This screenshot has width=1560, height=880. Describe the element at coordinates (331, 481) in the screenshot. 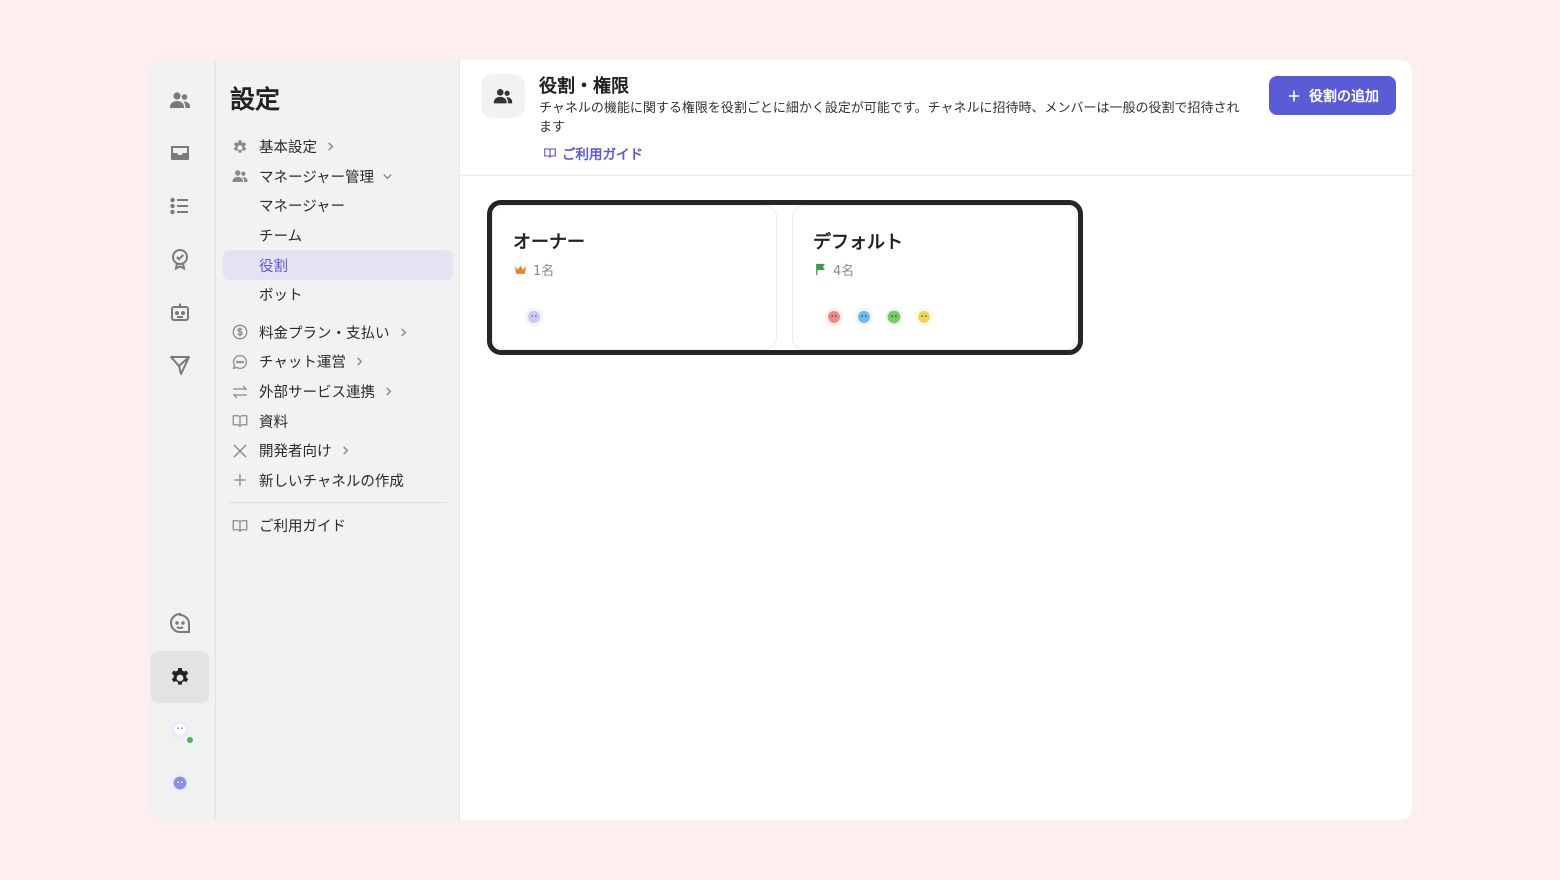

I see `sidebar-item-label: 新しいチャネルの作成` at that location.